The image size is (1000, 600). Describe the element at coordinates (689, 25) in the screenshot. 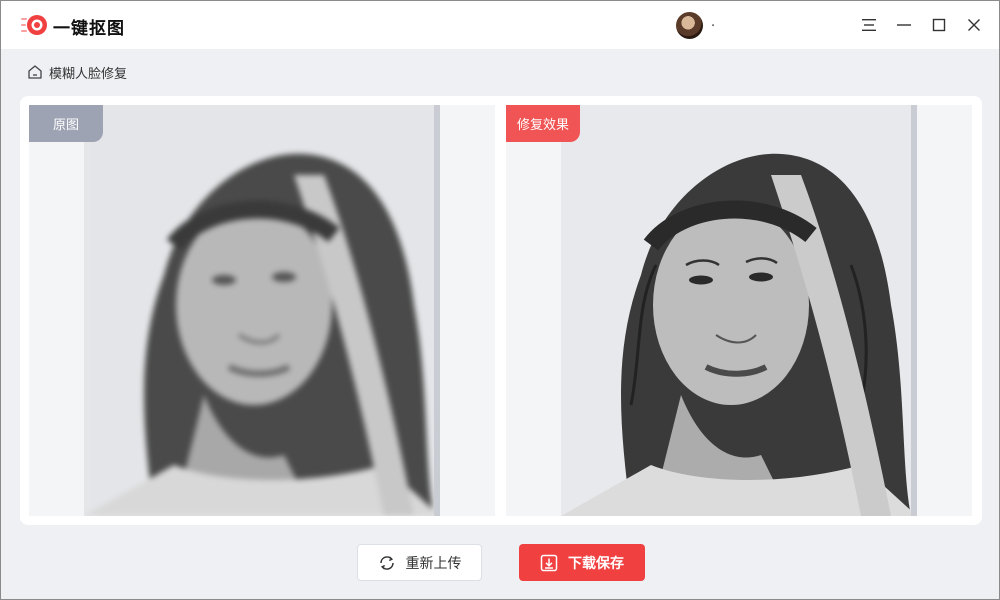

I see `user-avatar` at that location.